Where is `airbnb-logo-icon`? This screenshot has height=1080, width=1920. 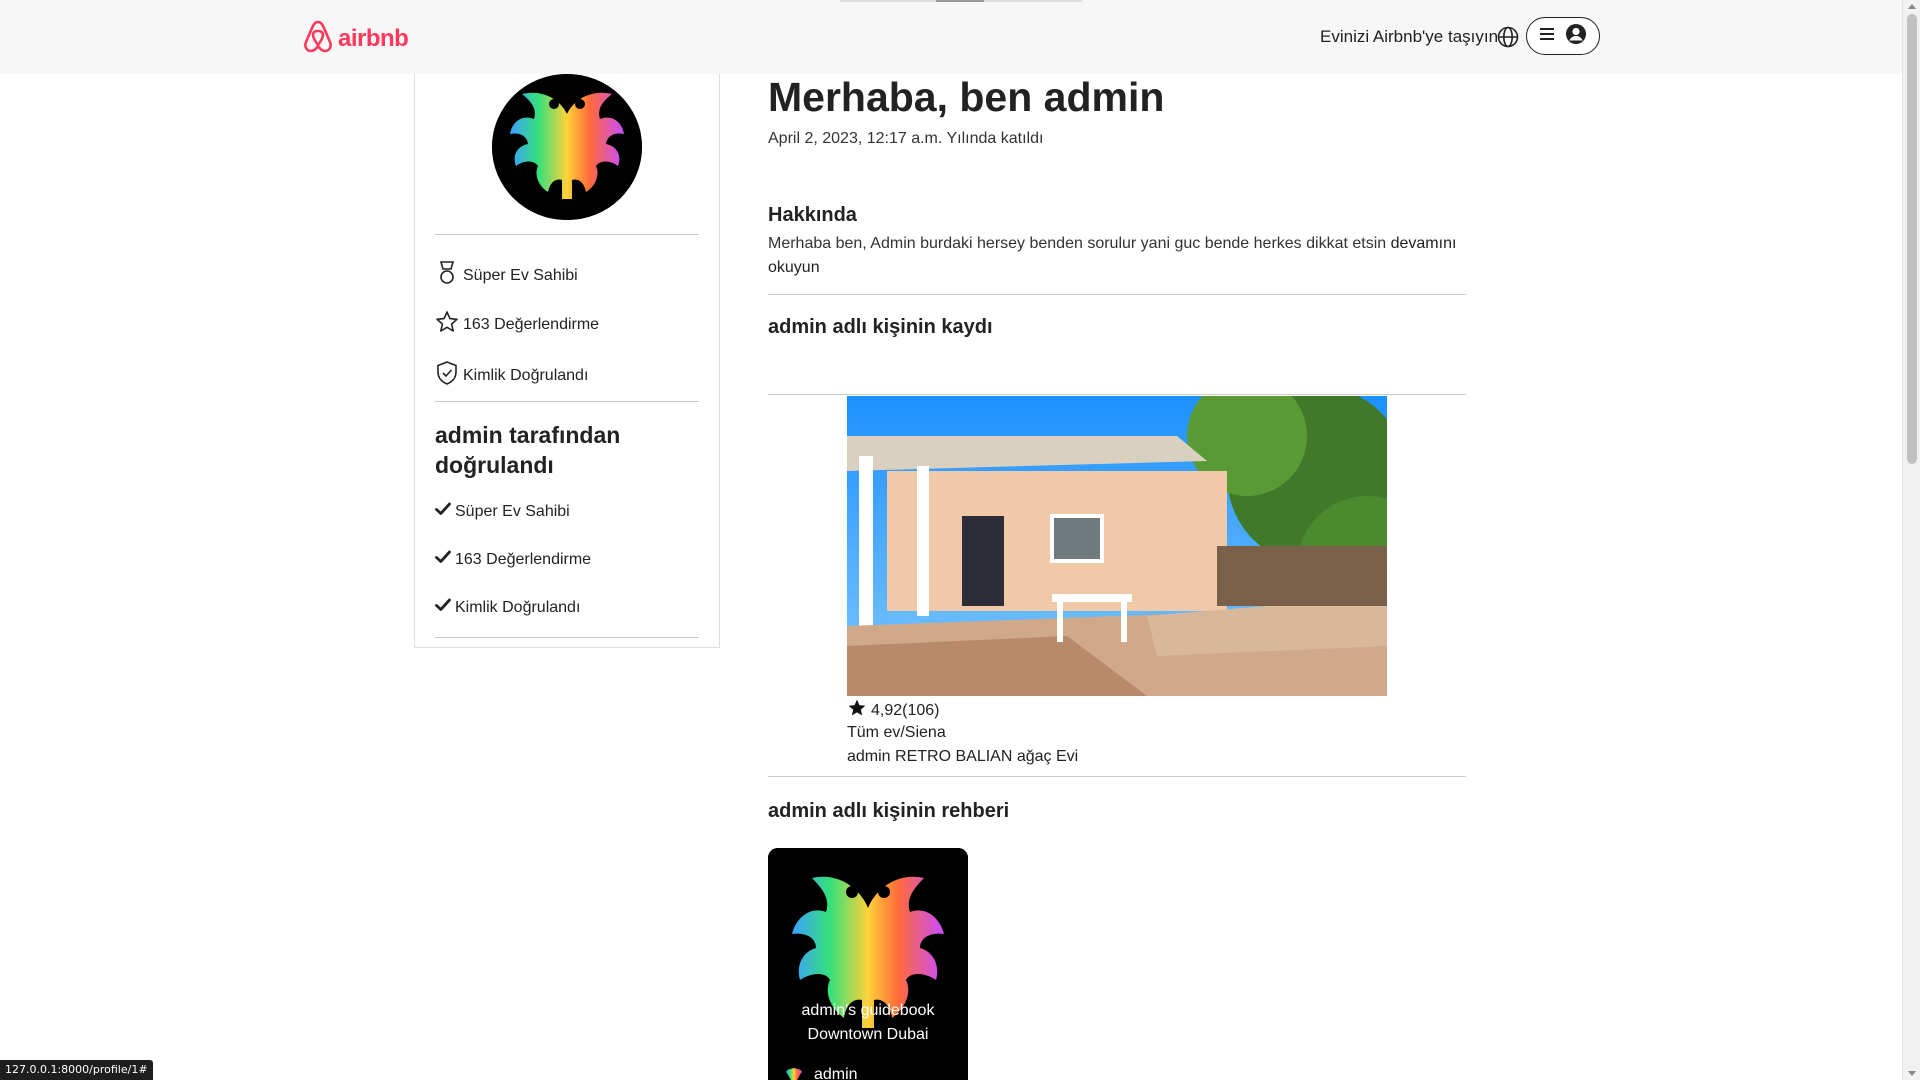 airbnb-logo-icon is located at coordinates (318, 38).